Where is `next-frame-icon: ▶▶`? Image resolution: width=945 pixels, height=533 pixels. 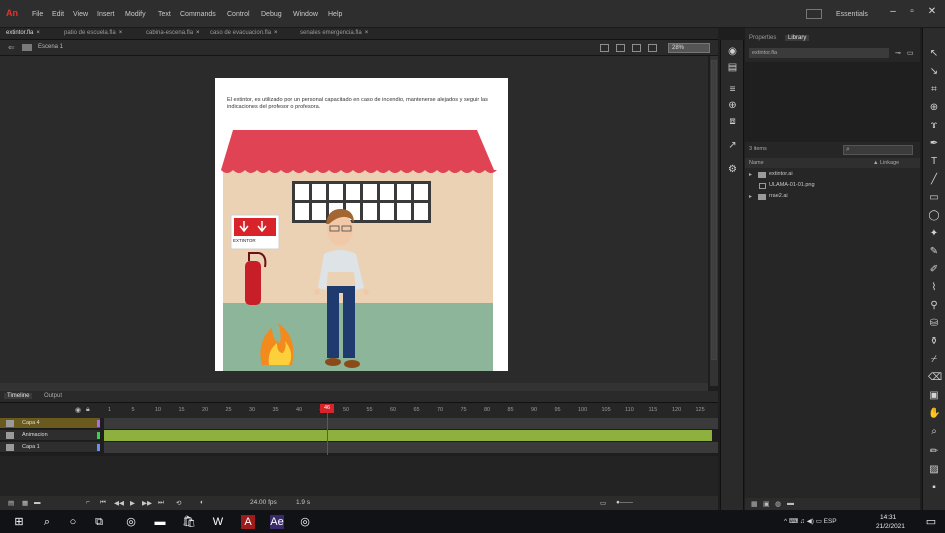 next-frame-icon: ▶▶ is located at coordinates (147, 503).